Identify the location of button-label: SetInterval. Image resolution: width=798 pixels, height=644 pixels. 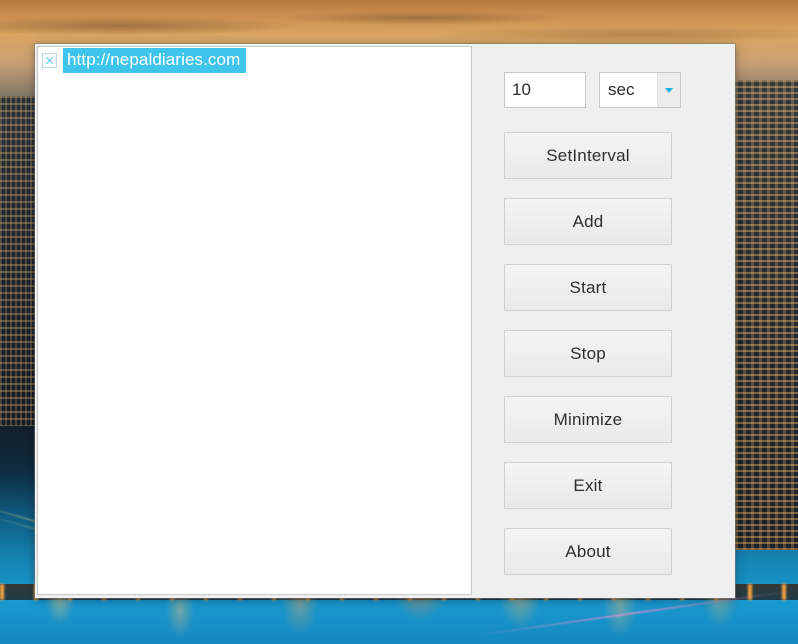
(588, 155).